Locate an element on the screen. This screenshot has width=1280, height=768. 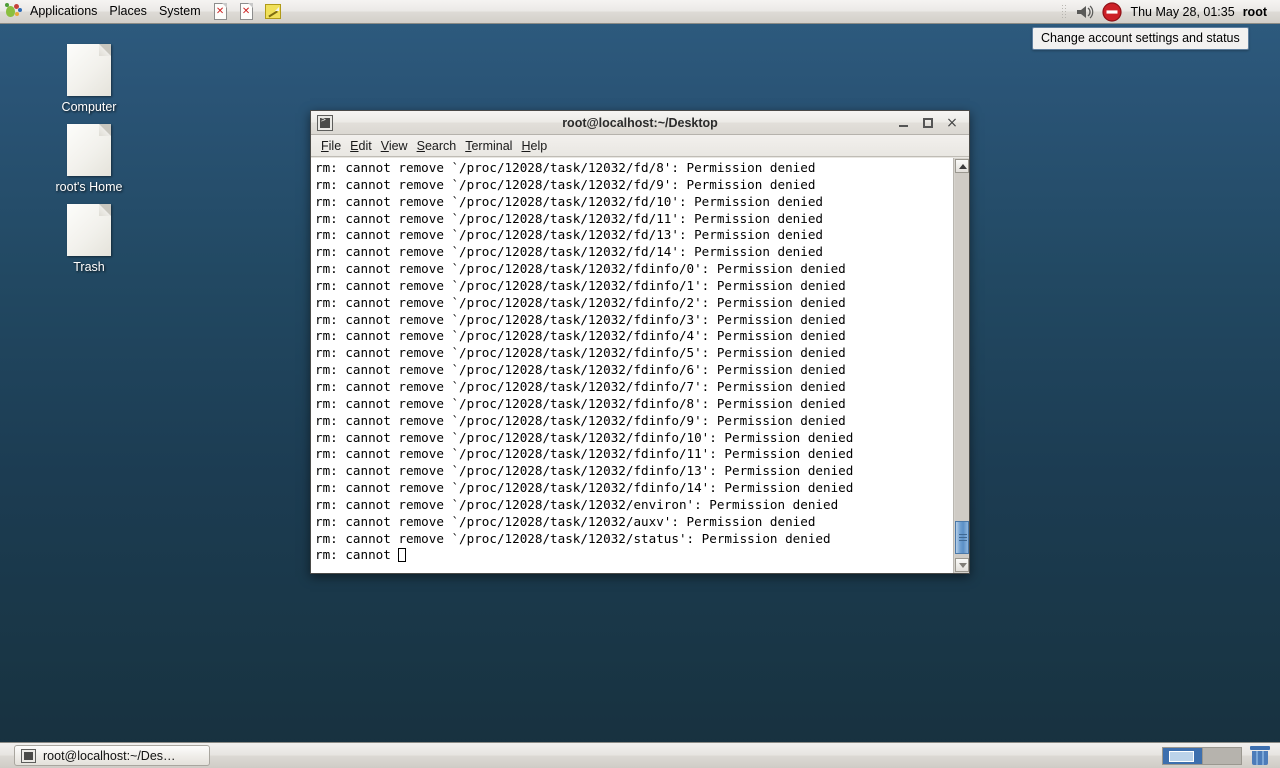
red-x-icon: ✕ is located at coordinates (220, 11).